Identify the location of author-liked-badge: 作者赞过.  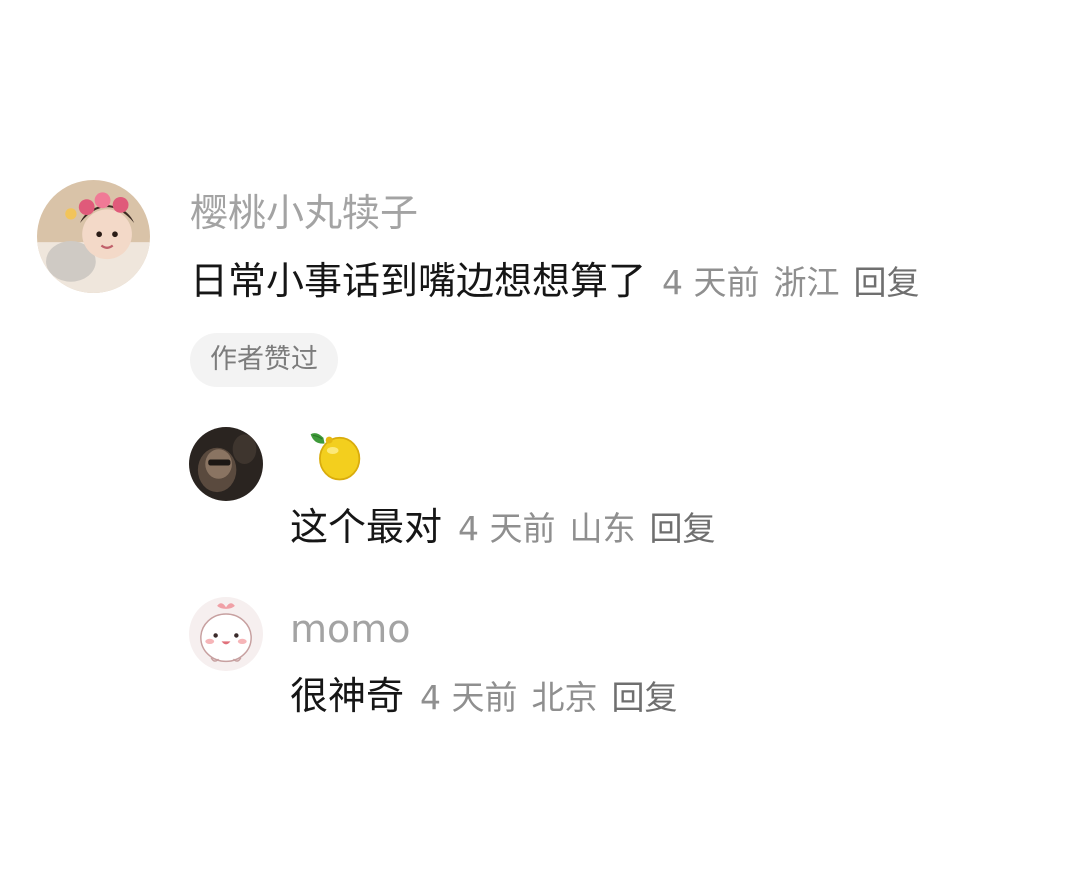
(264, 360).